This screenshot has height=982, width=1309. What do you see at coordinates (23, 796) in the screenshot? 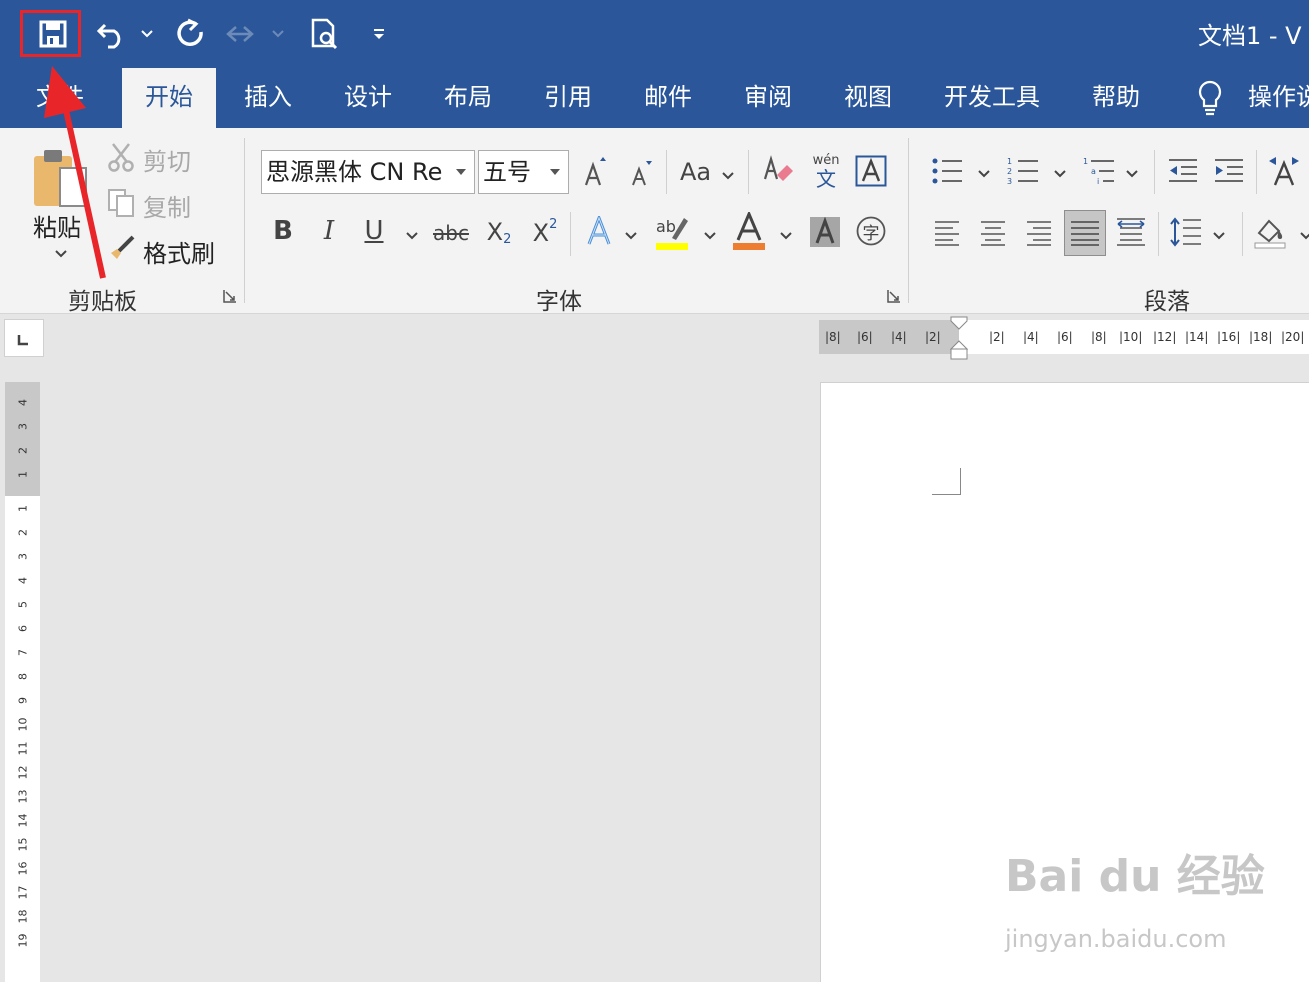
I see `ruler-number: 13` at bounding box center [23, 796].